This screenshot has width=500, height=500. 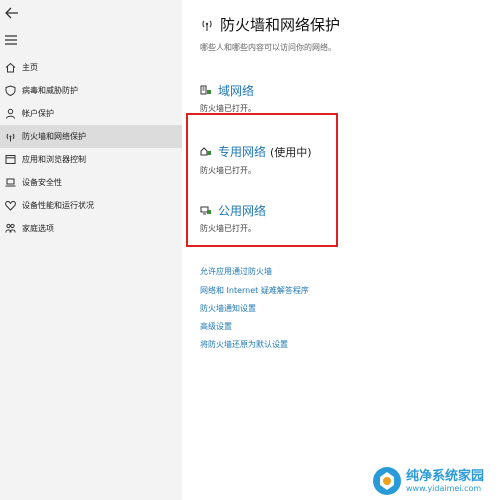 I want to click on home-icon, so click(x=10, y=68).